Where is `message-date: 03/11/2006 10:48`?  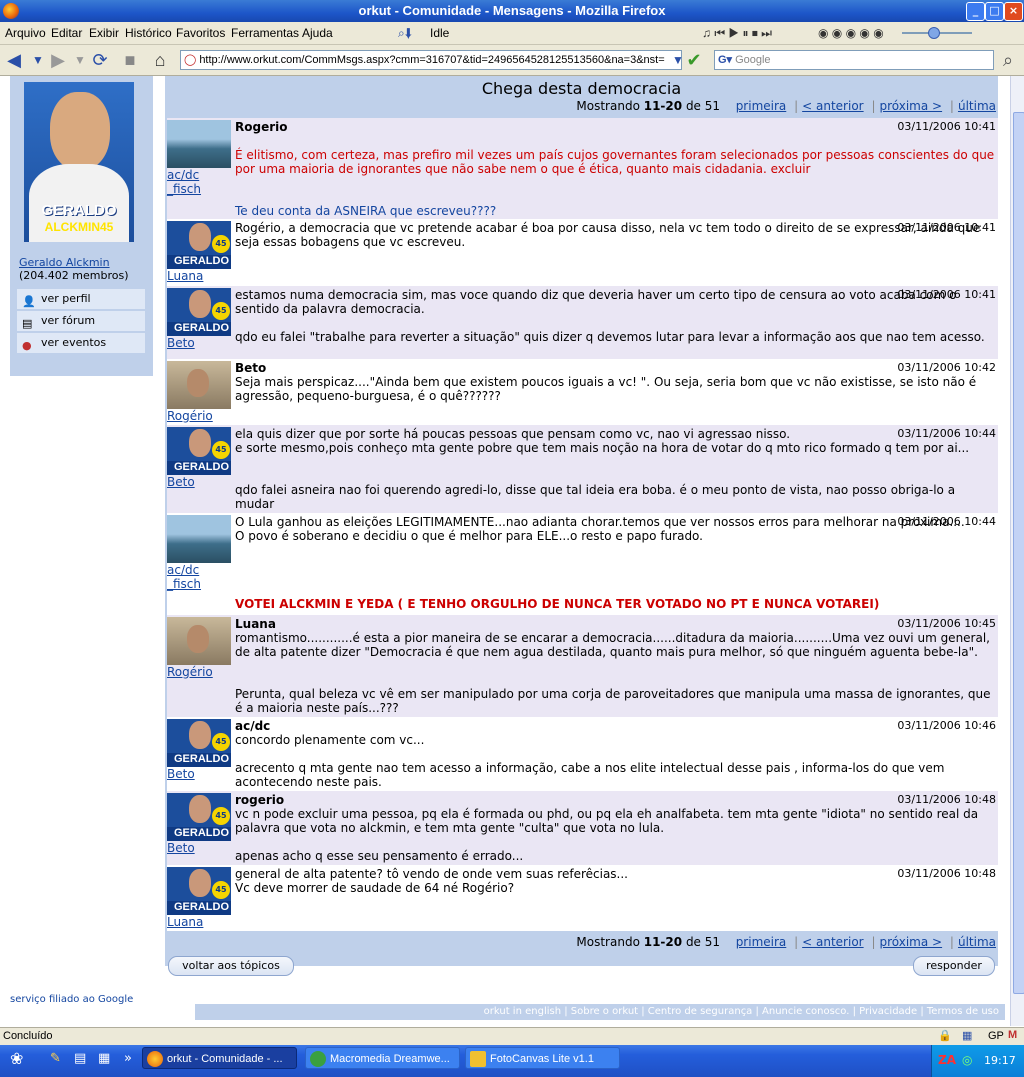 message-date: 03/11/2006 10:48 is located at coordinates (946, 799).